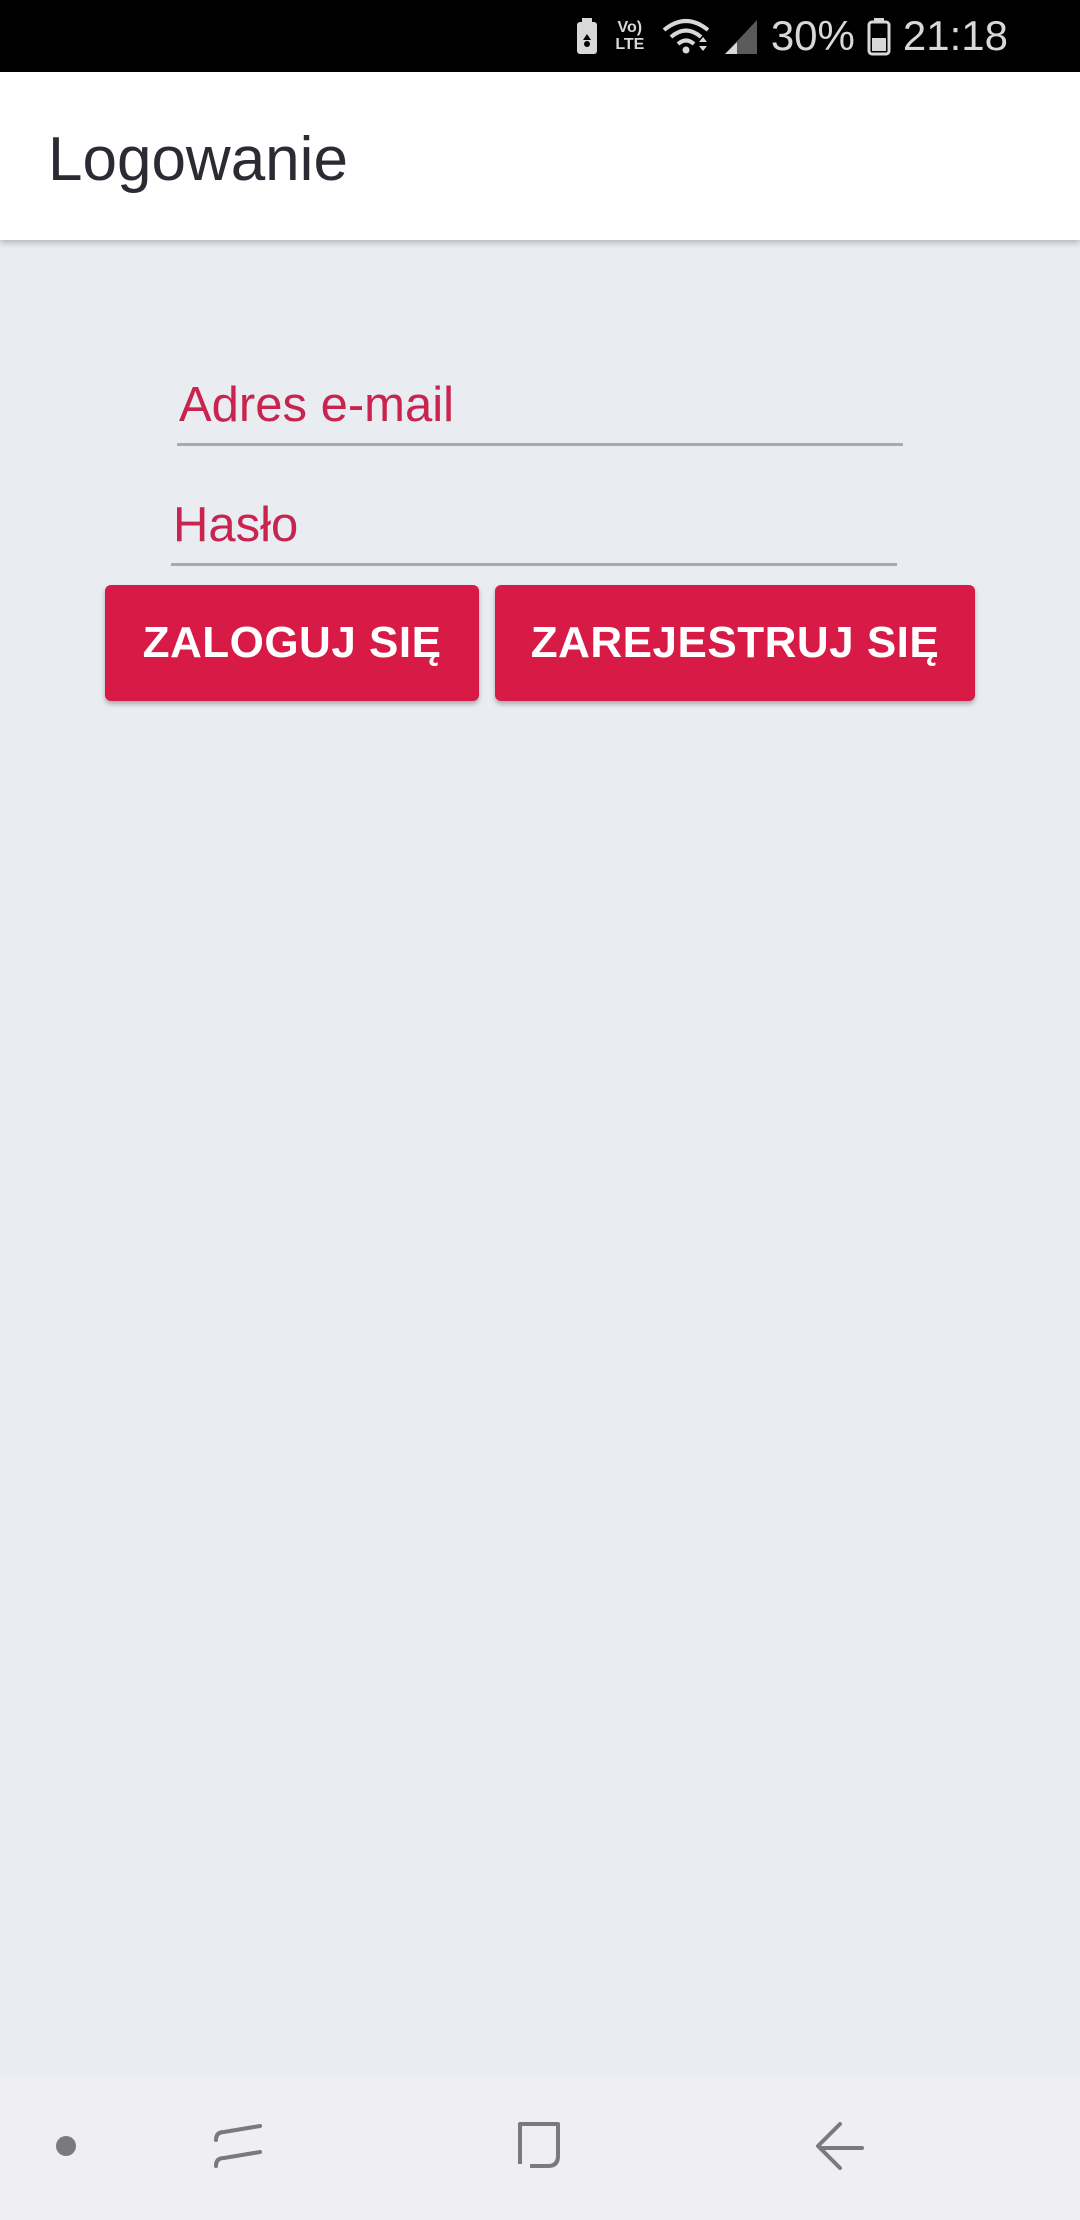 The image size is (1080, 2220). I want to click on email-field: Adres e-mail, so click(540, 408).